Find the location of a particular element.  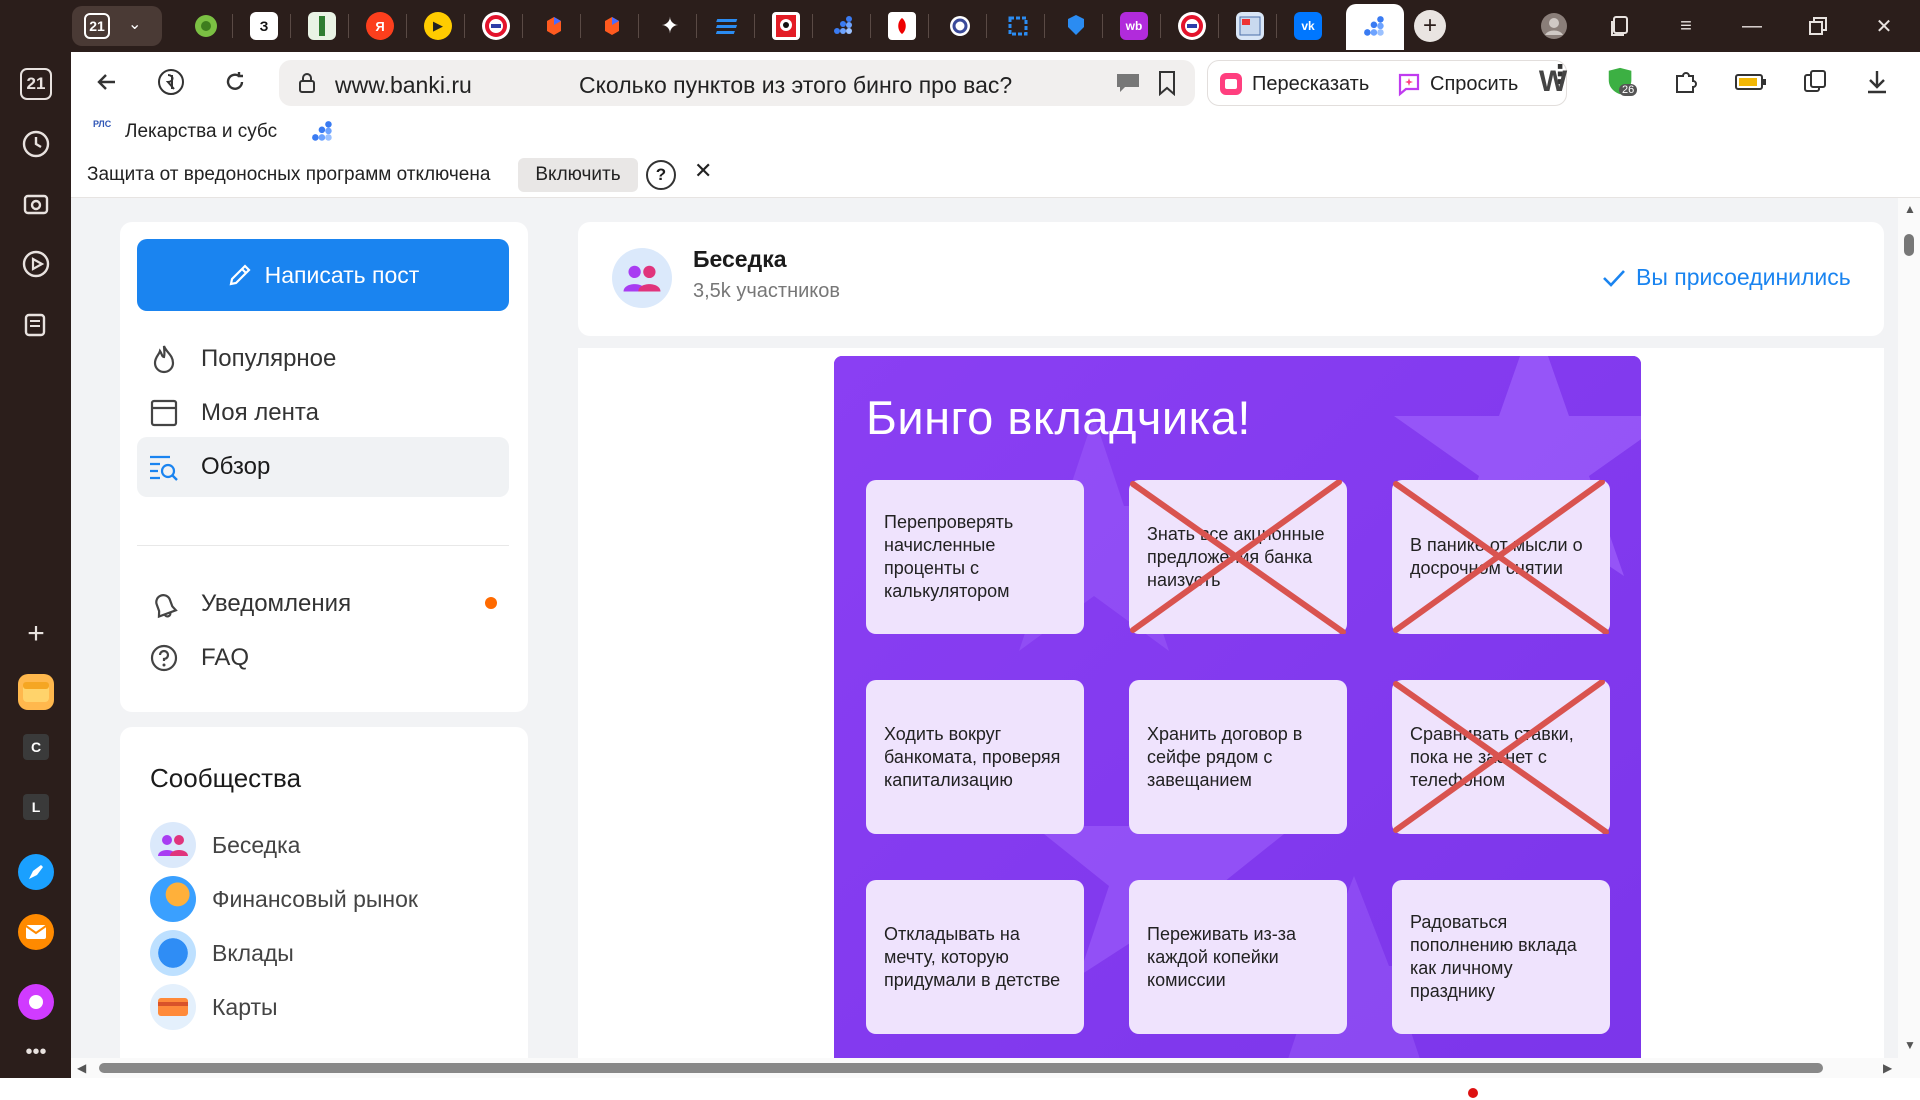

notes-app-icon is located at coordinates (36, 692).